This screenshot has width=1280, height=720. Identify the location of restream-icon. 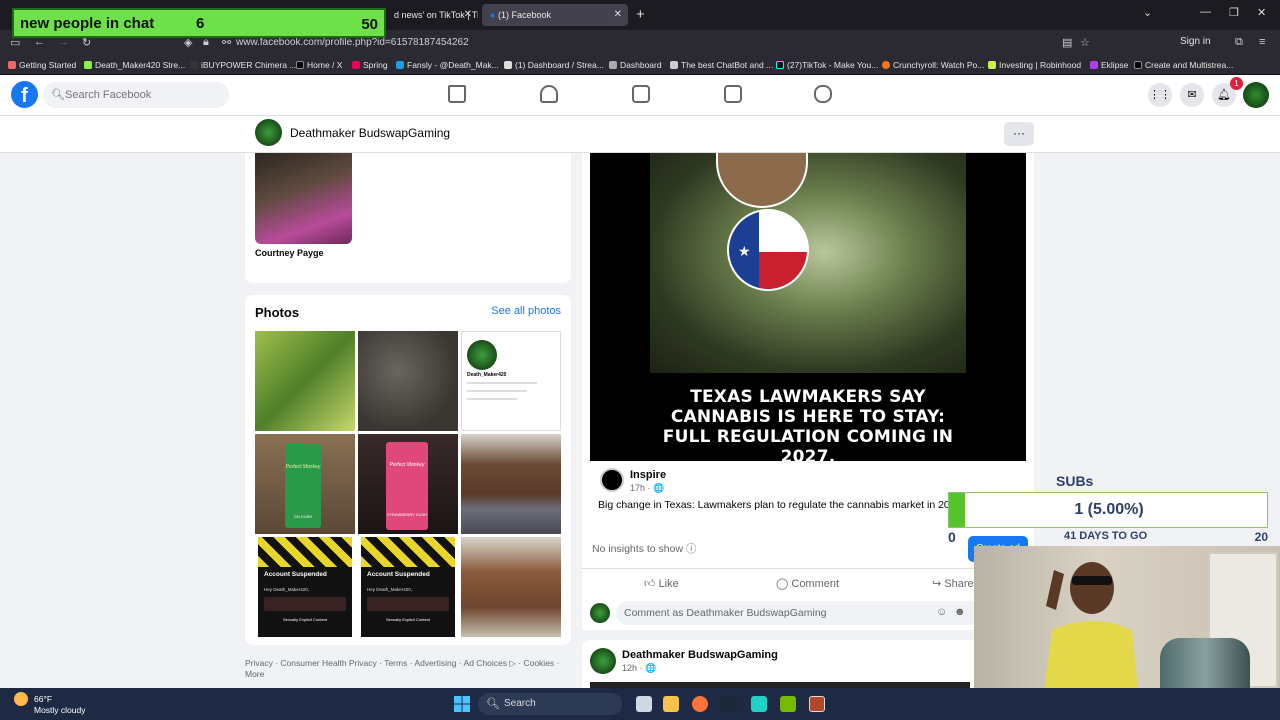
(1138, 65).